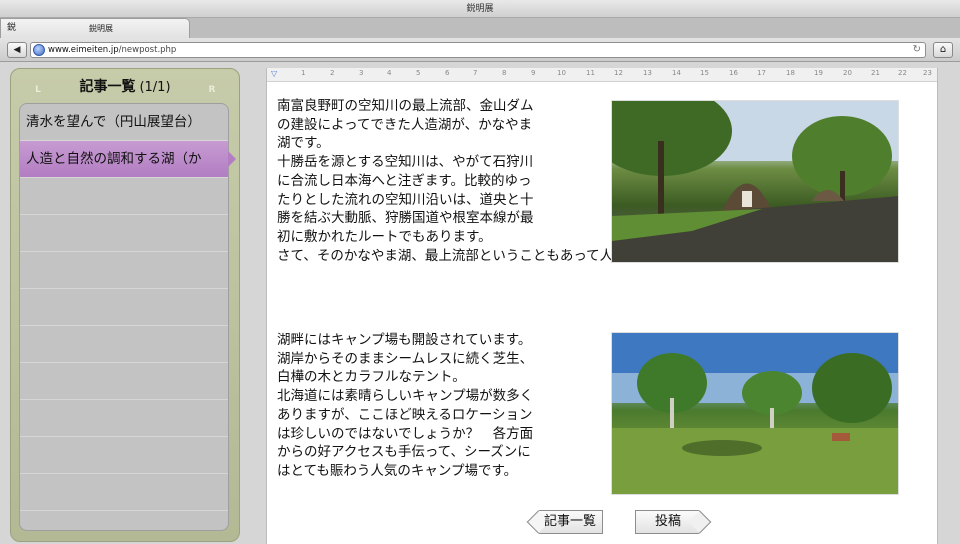 The image size is (960, 544). Describe the element at coordinates (676, 73) in the screenshot. I see `ruler-tick: 14` at that location.